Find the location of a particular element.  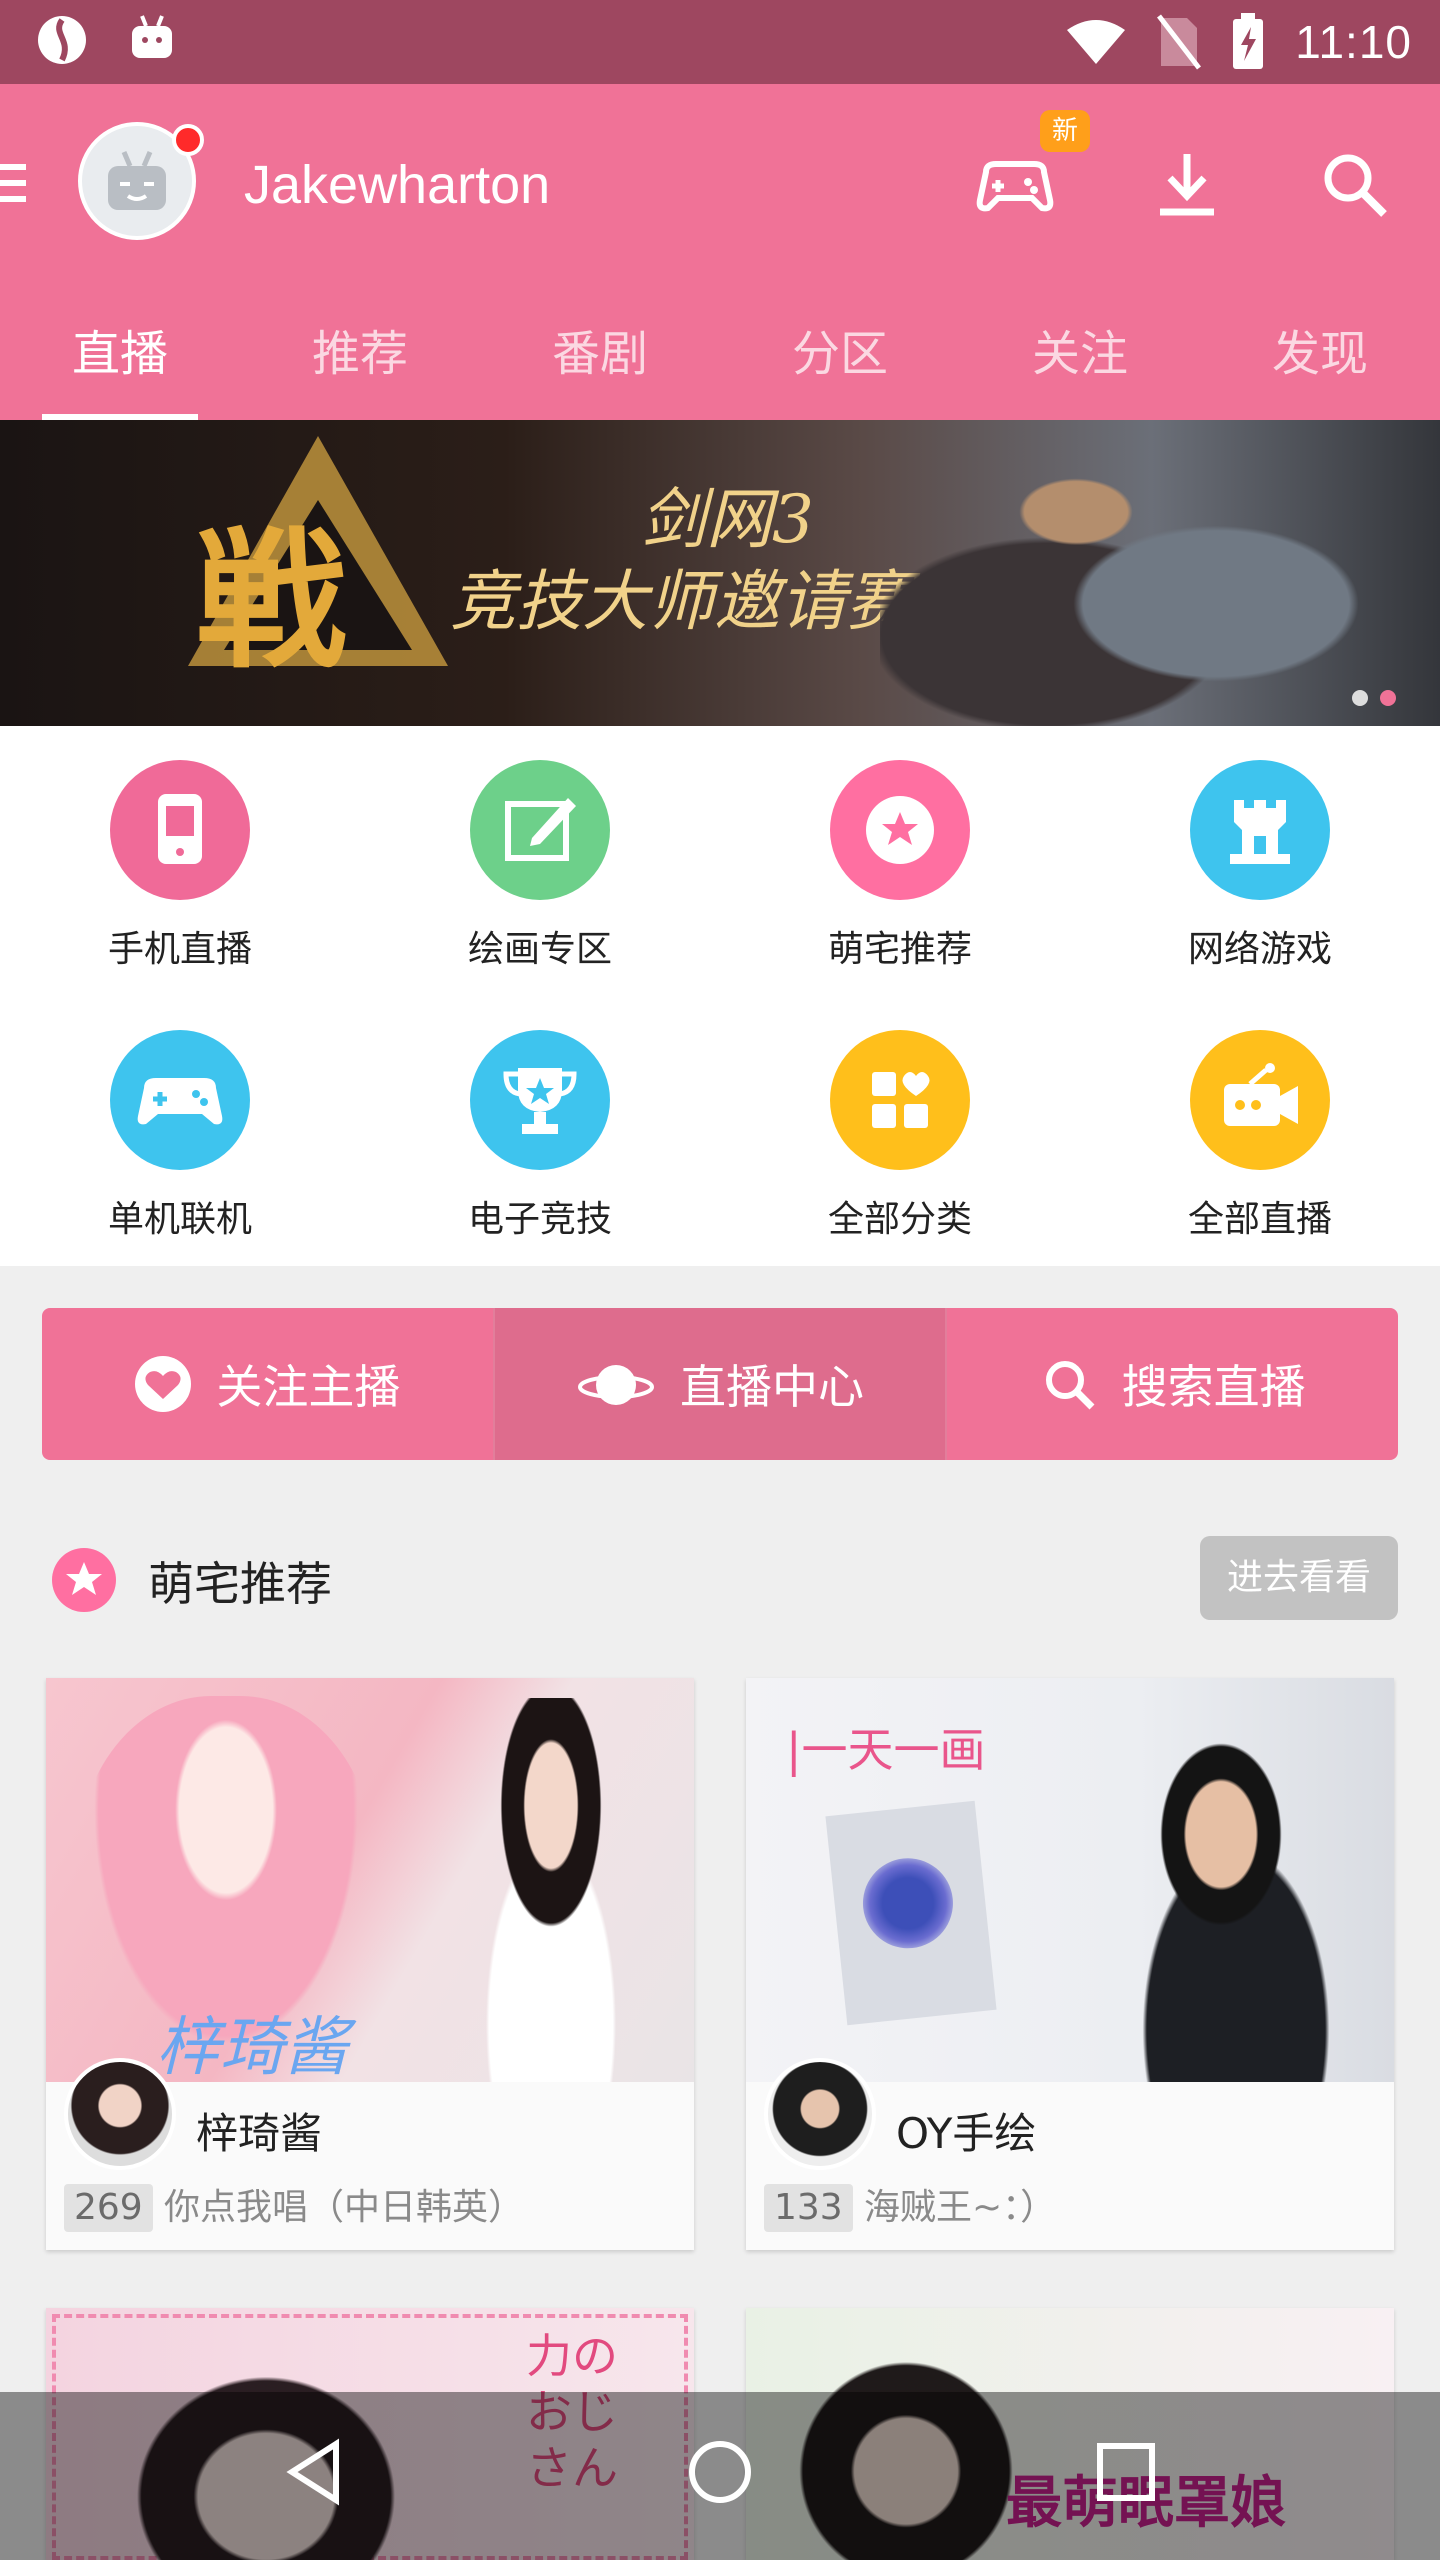

action-label: 关注主播 is located at coordinates (308, 1387).